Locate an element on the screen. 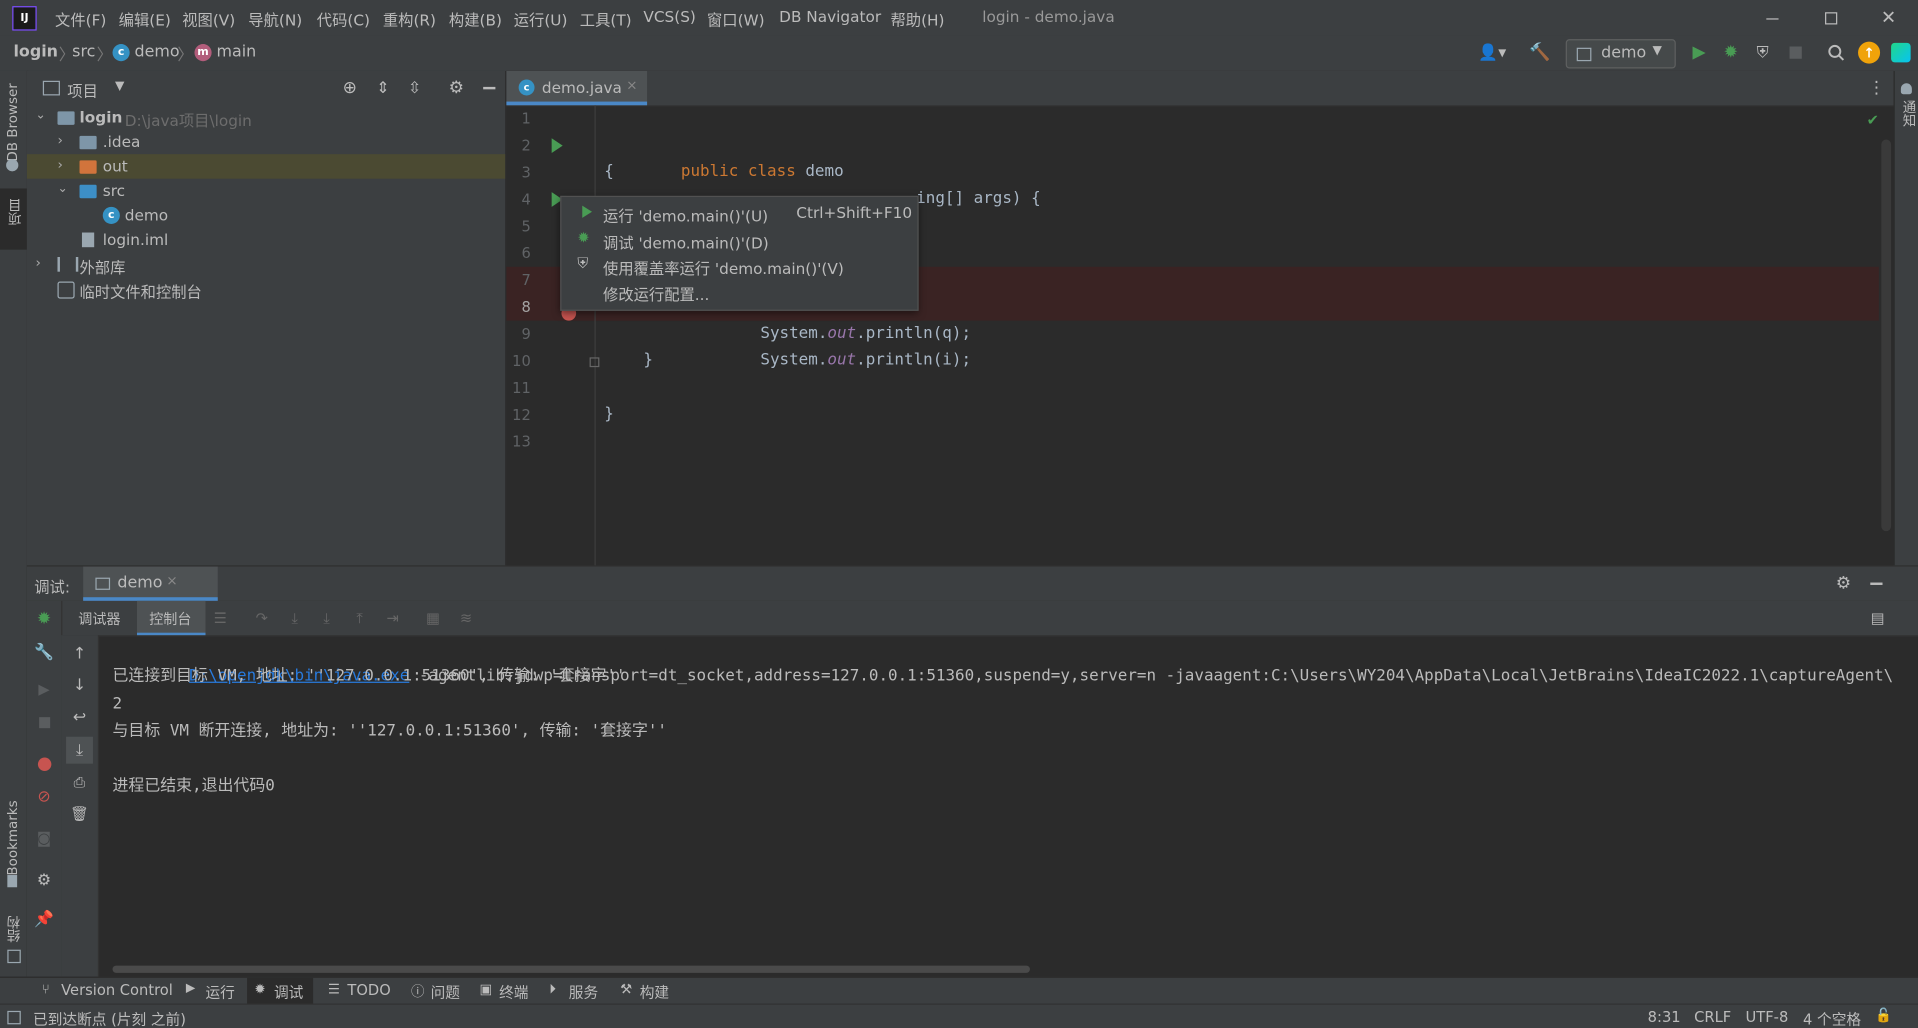  search-icon is located at coordinates (1836, 53).